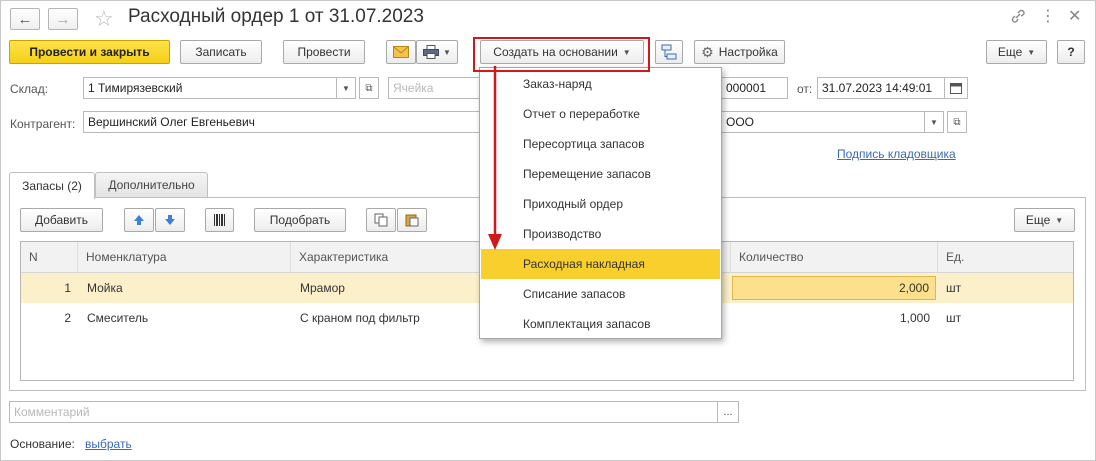 Image resolution: width=1096 pixels, height=461 pixels. I want to click on barcode-button, so click(219, 220).